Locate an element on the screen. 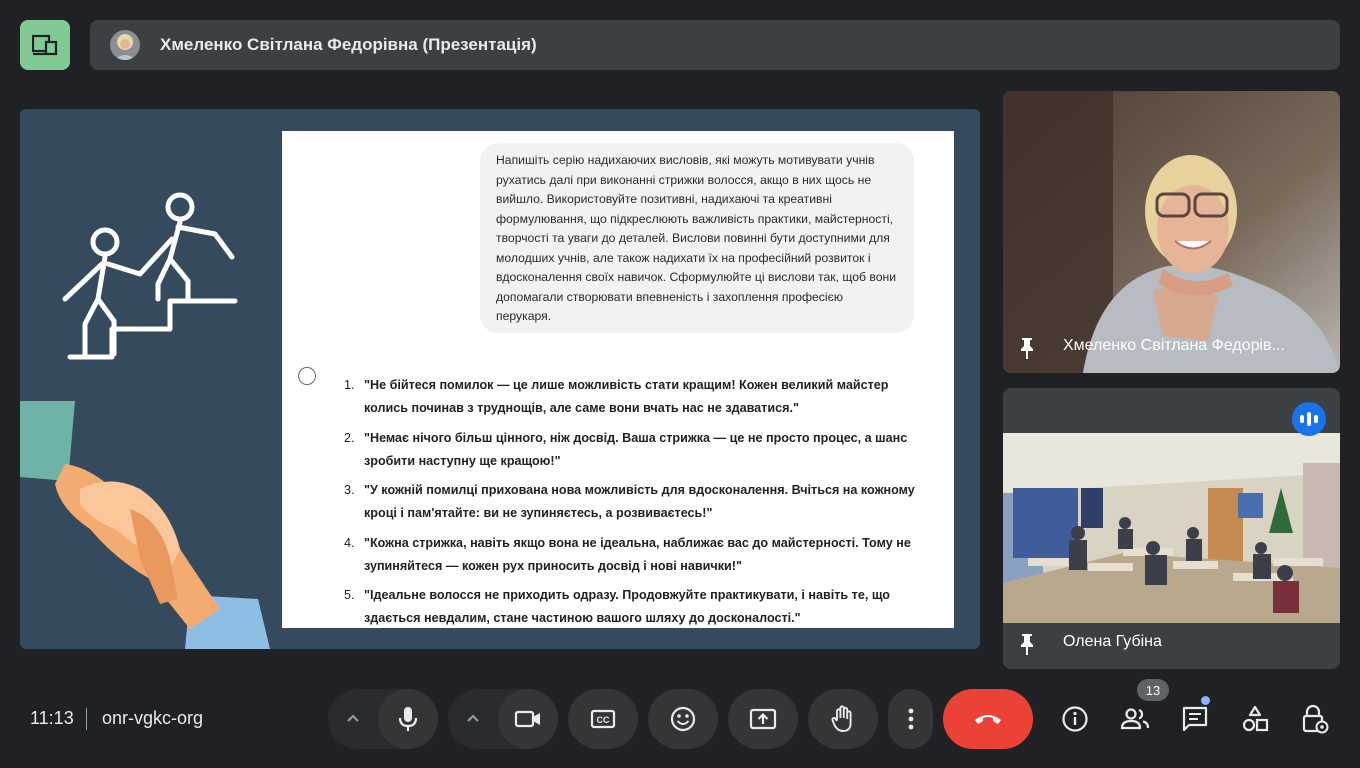 Image resolution: width=1360 pixels, height=768 pixels. layout-icon is located at coordinates (45, 45).